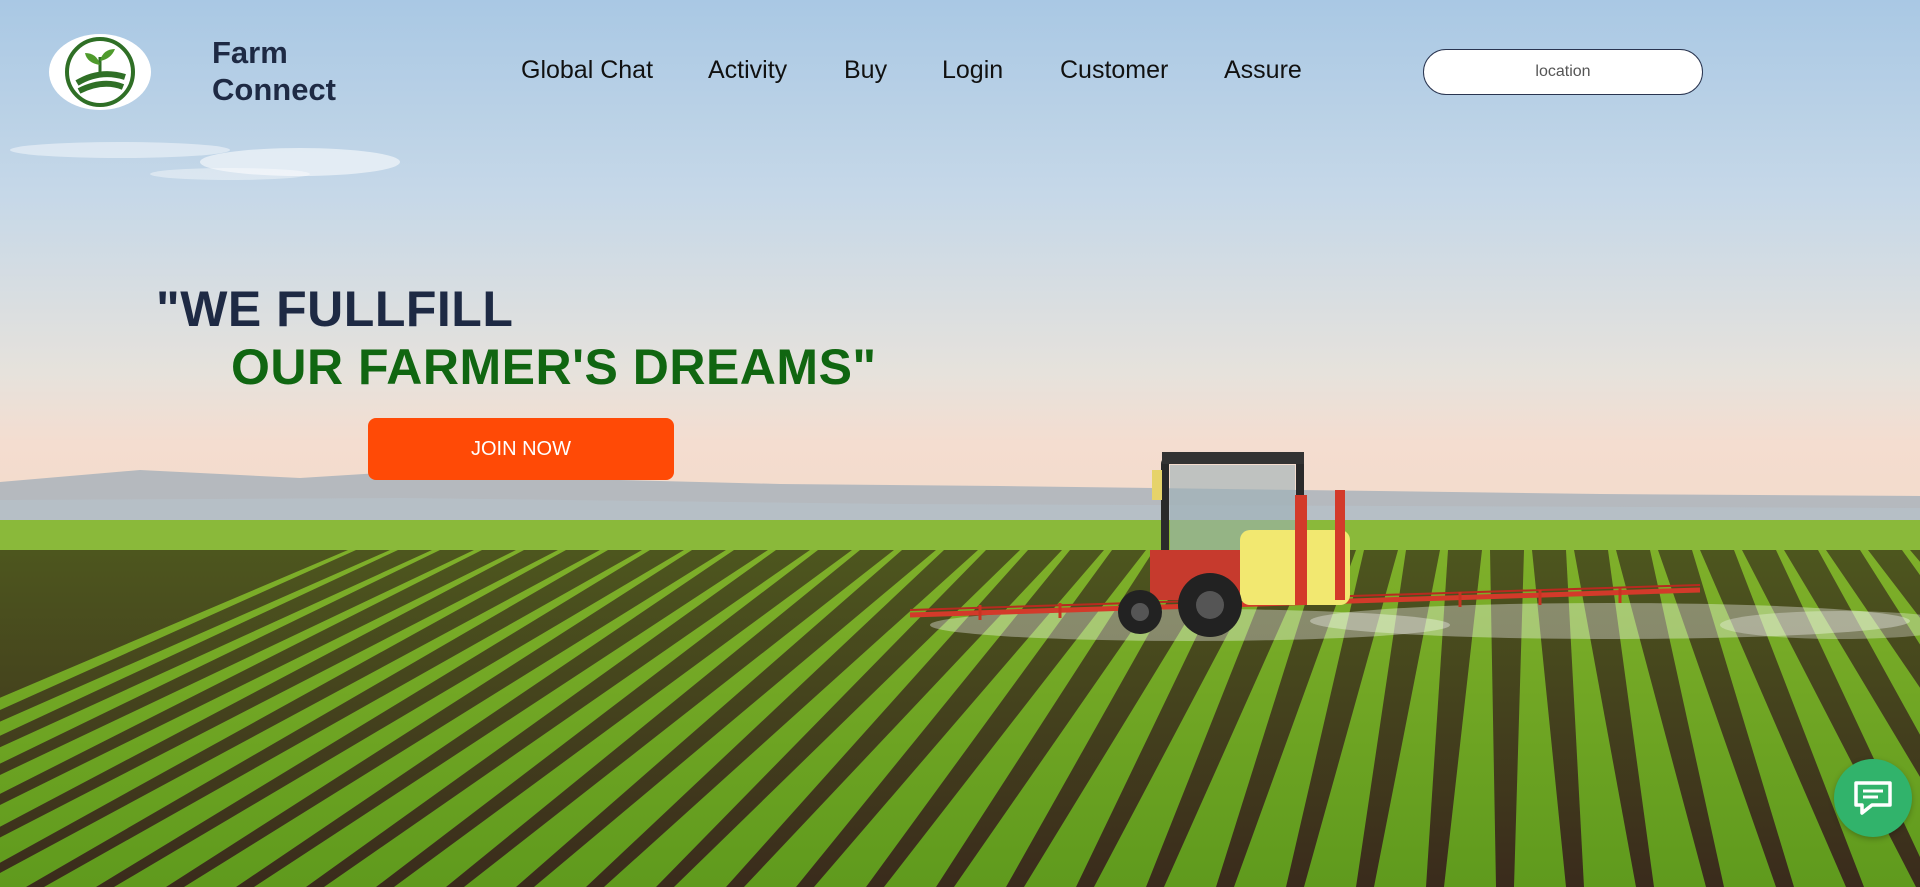 This screenshot has height=887, width=1920. What do you see at coordinates (972, 70) in the screenshot?
I see `nav-login: Login` at bounding box center [972, 70].